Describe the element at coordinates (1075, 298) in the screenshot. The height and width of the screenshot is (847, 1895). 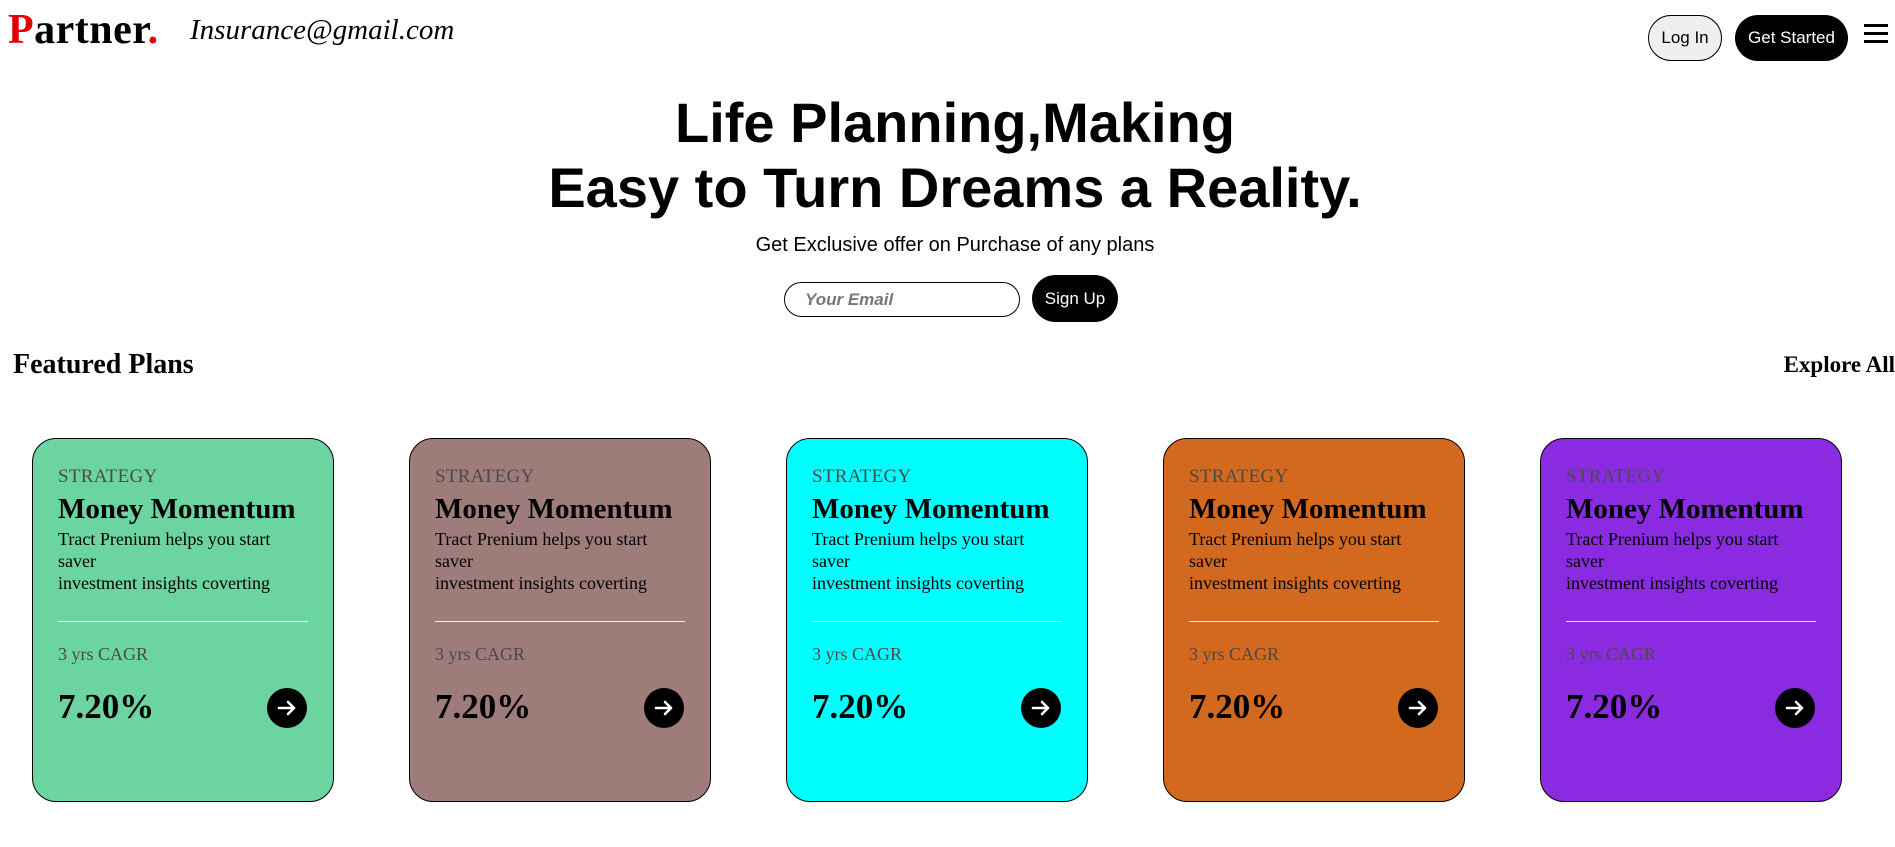
I see `sign-up-button: Sign Up` at that location.